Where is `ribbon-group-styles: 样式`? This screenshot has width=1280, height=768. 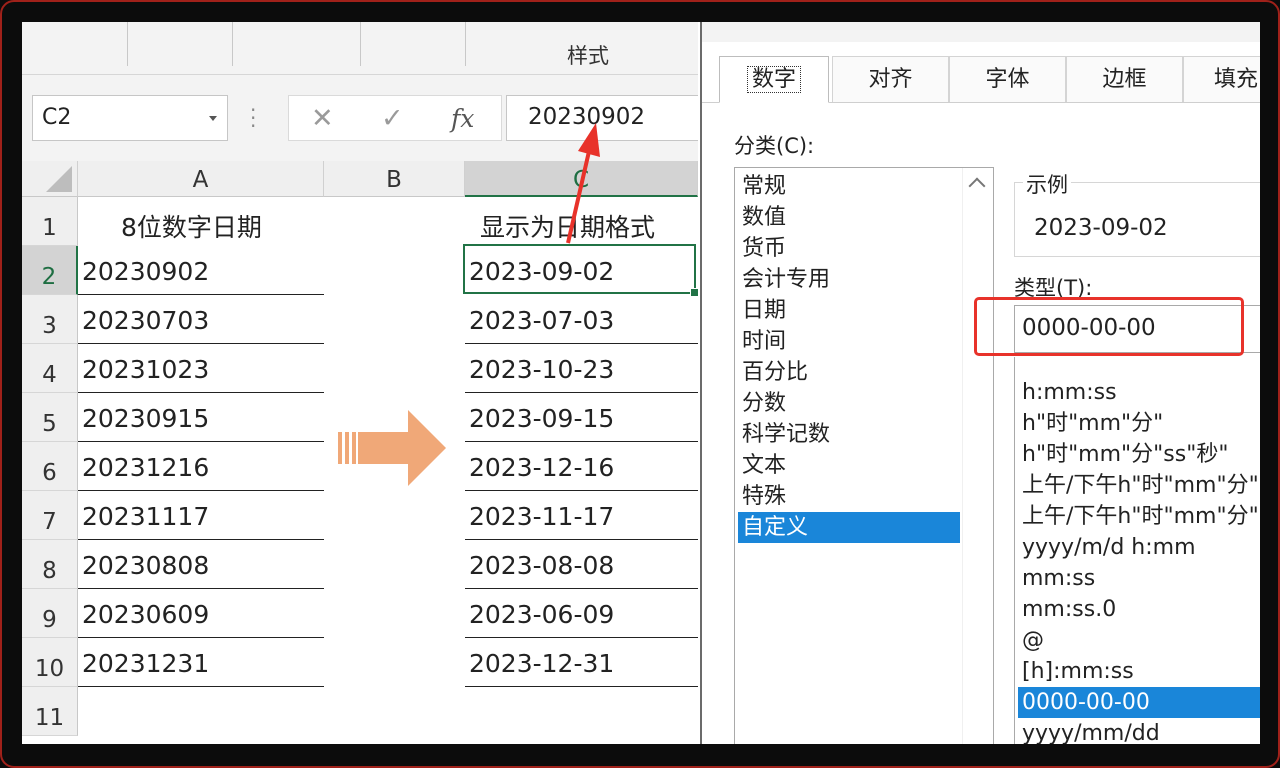 ribbon-group-styles: 样式 is located at coordinates (588, 55).